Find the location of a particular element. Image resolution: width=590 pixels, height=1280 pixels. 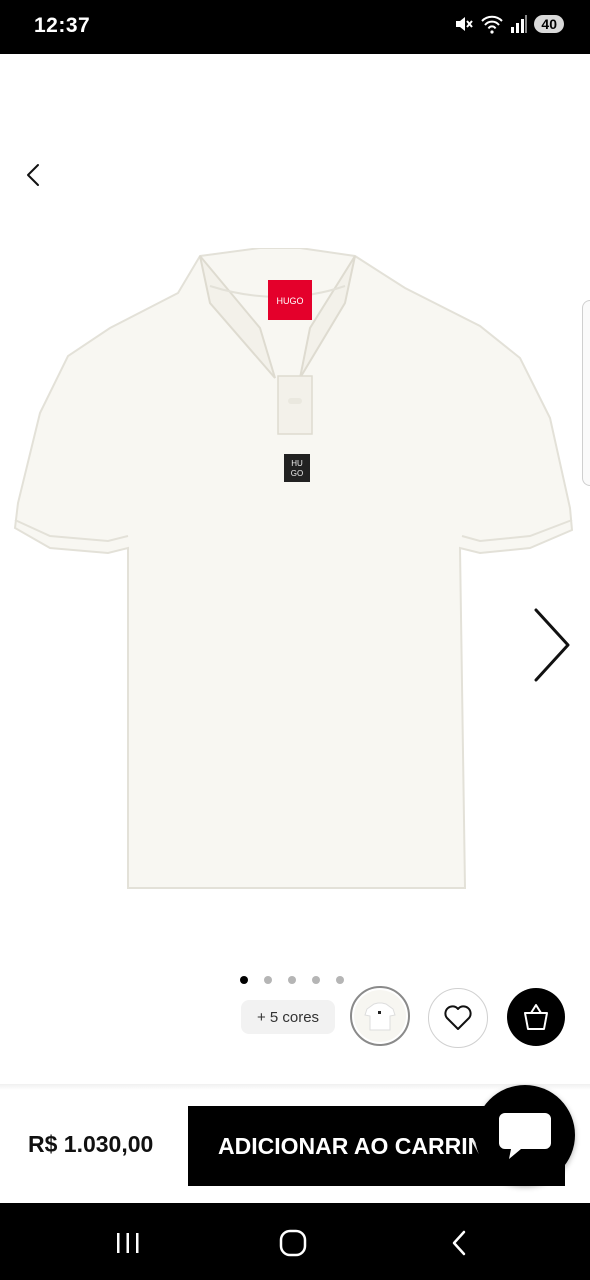

system-nav-bar is located at coordinates (295, 1241).